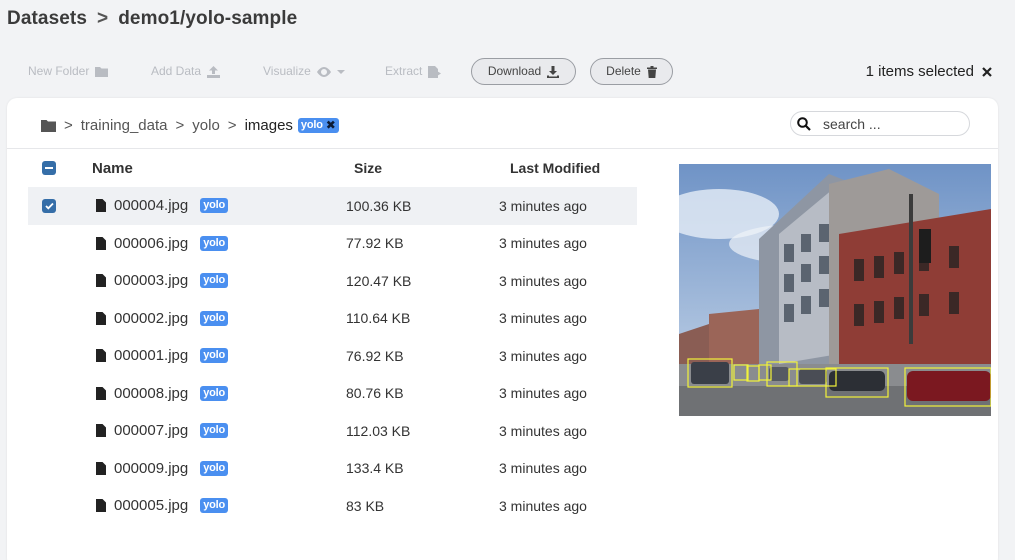 Image resolution: width=1015 pixels, height=560 pixels. I want to click on table-row: 000001.jpg yolo 76.92 KB 3 minutes ago, so click(332, 356).